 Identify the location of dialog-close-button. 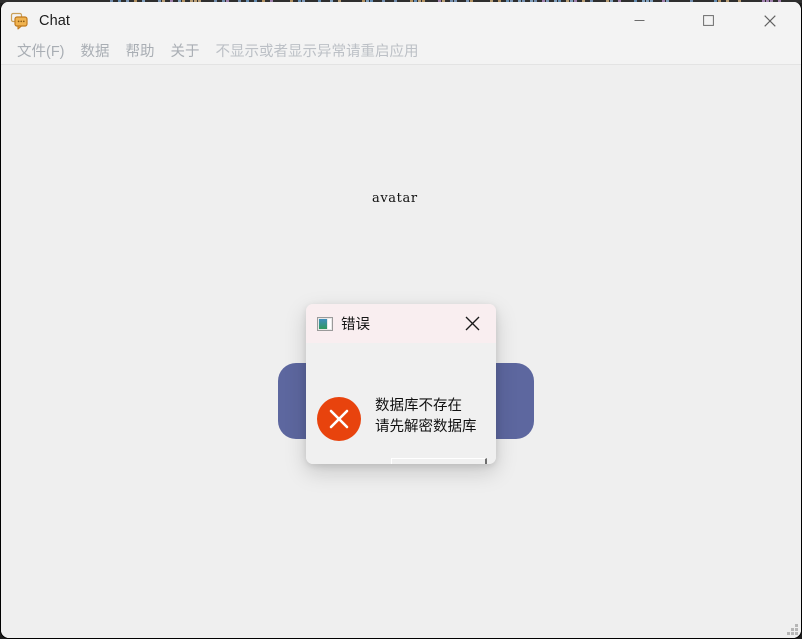
(472, 323).